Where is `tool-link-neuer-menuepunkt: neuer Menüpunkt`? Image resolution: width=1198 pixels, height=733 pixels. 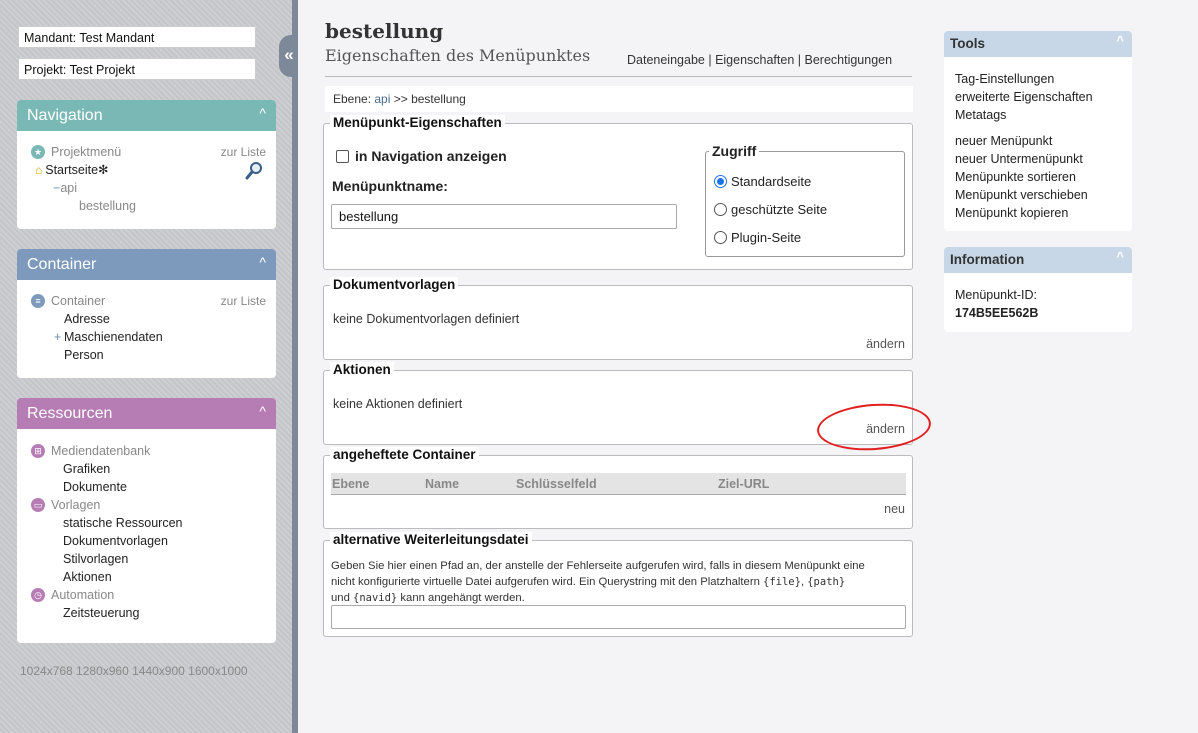 tool-link-neuer-menuepunkt: neuer Menüpunkt is located at coordinates (1038, 141).